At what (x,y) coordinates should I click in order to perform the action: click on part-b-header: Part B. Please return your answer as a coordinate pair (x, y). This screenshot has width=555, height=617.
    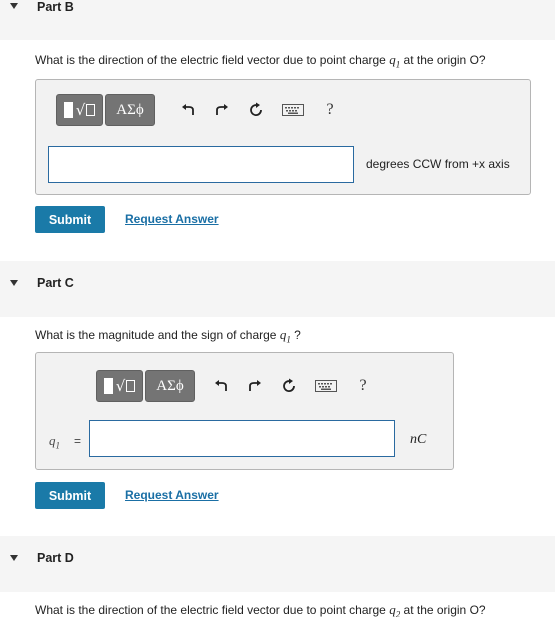
    Looking at the image, I should click on (277, 20).